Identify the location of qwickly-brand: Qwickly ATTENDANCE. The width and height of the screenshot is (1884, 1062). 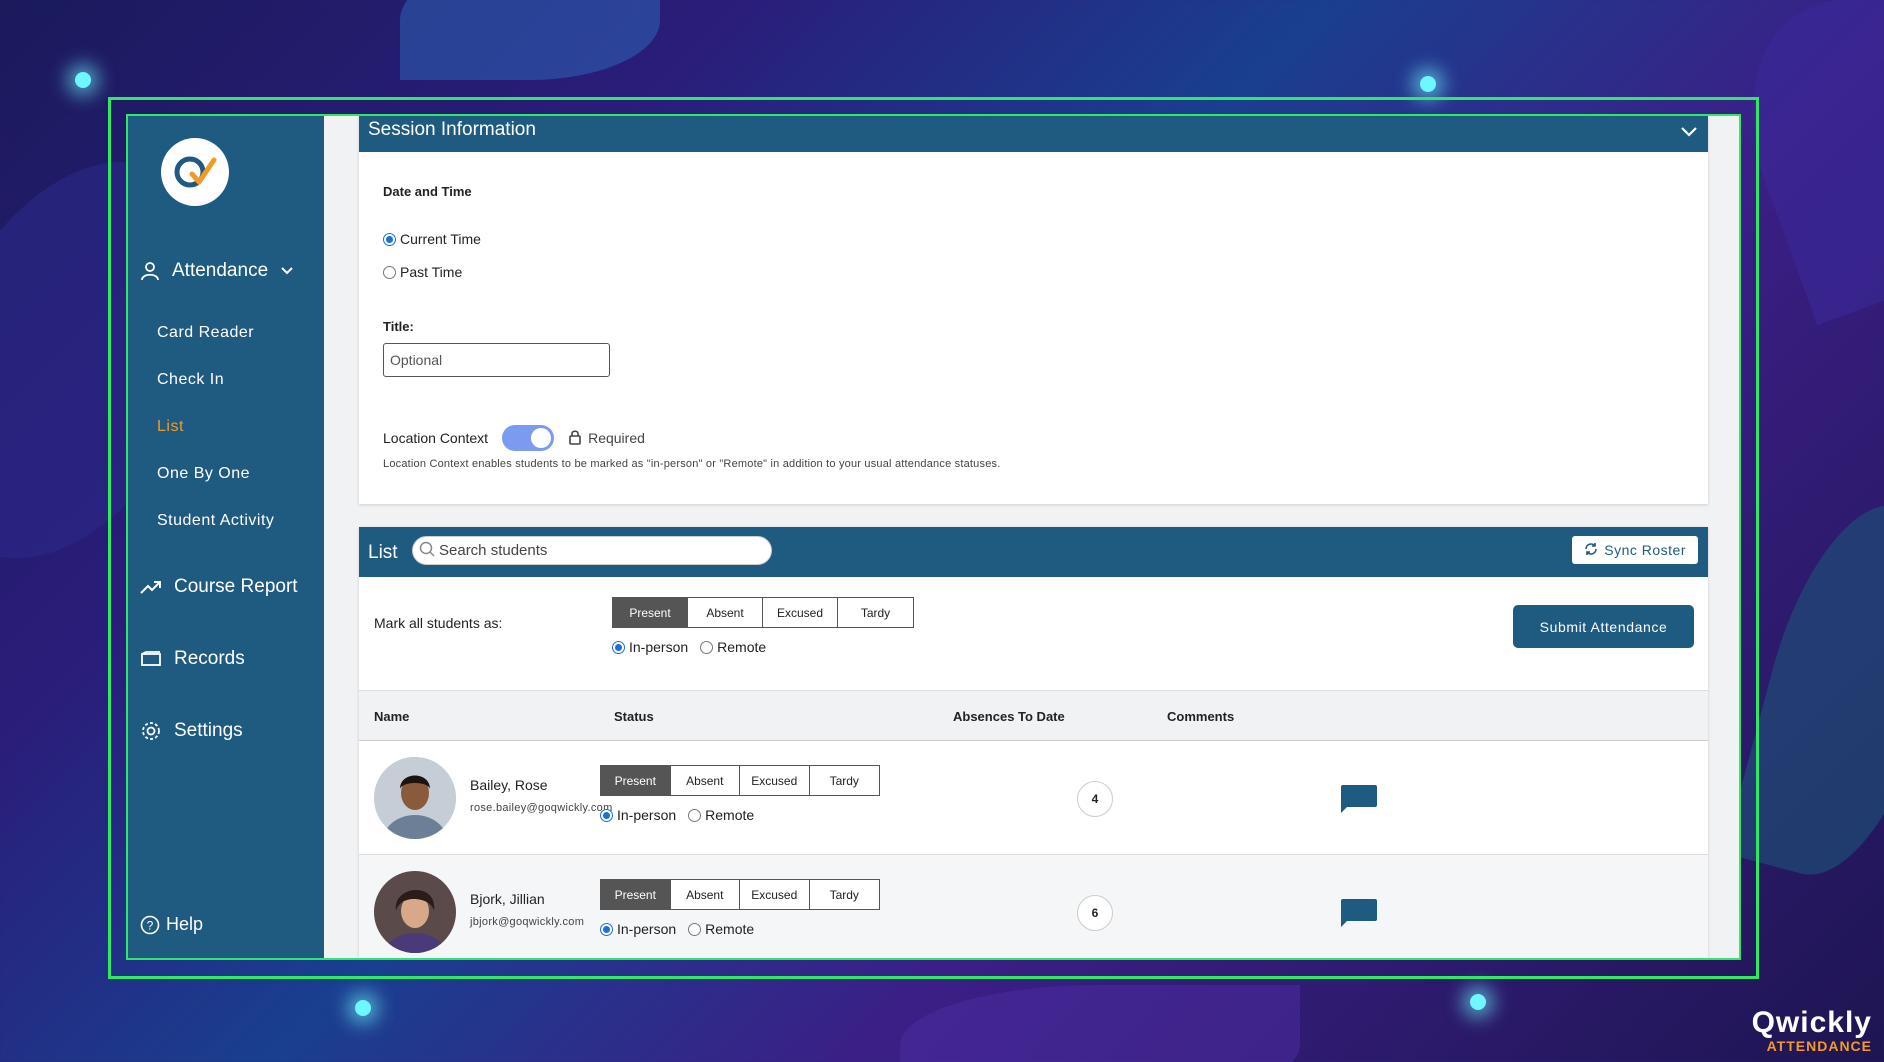
(1811, 1030).